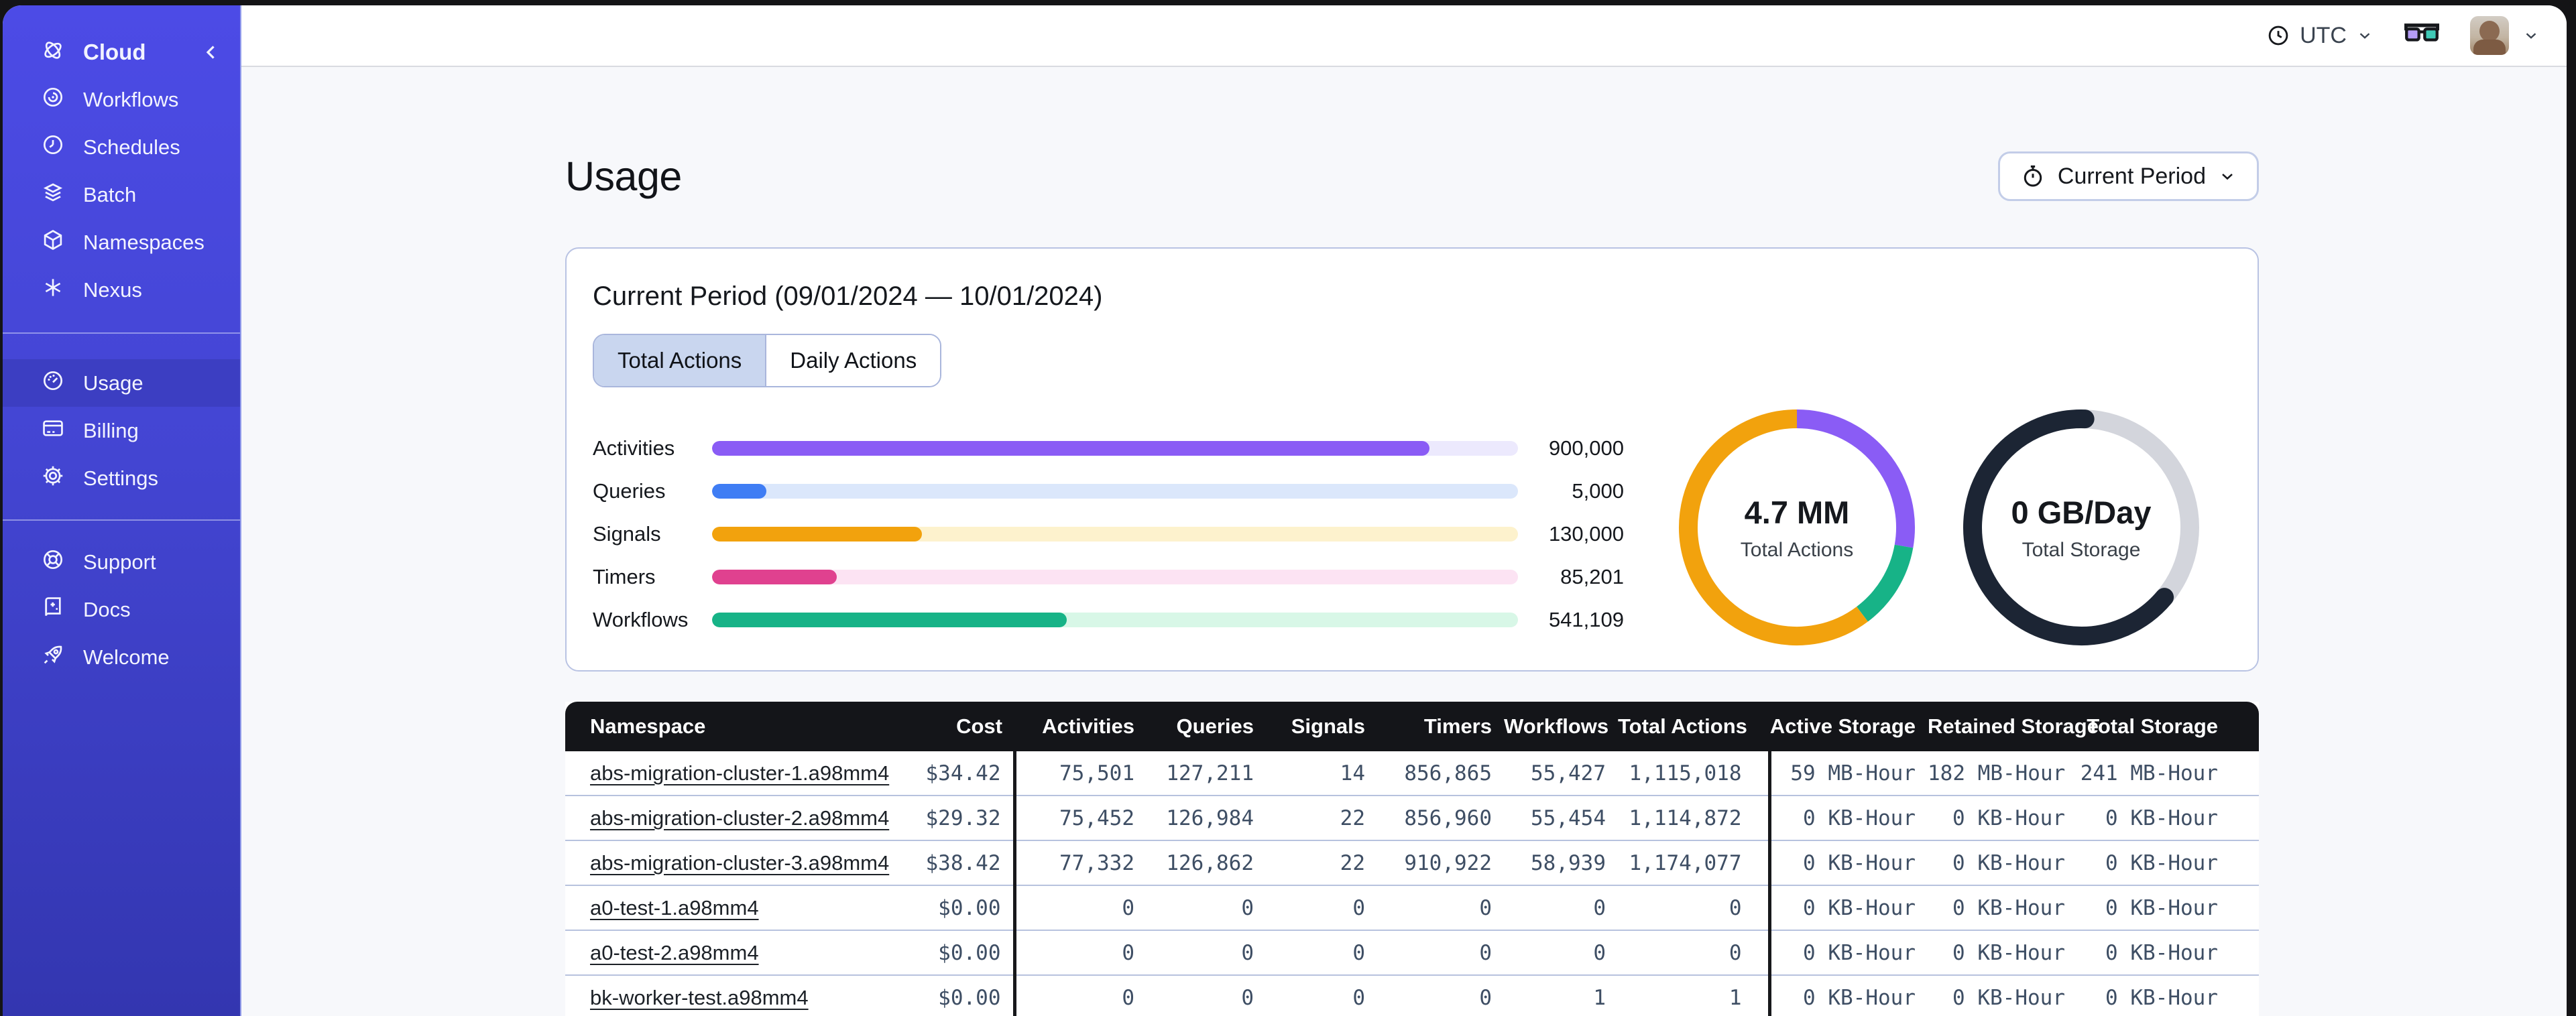  Describe the element at coordinates (674, 952) in the screenshot. I see `namespace-link: a0-test-2.a98mm4` at that location.